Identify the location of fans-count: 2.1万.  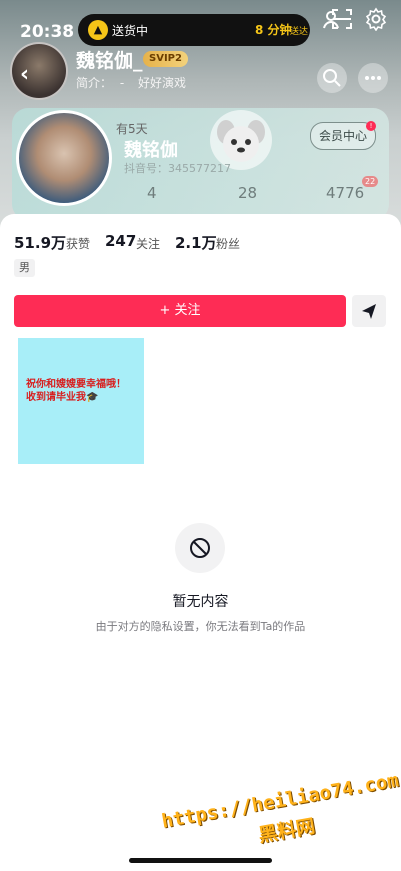
(196, 242).